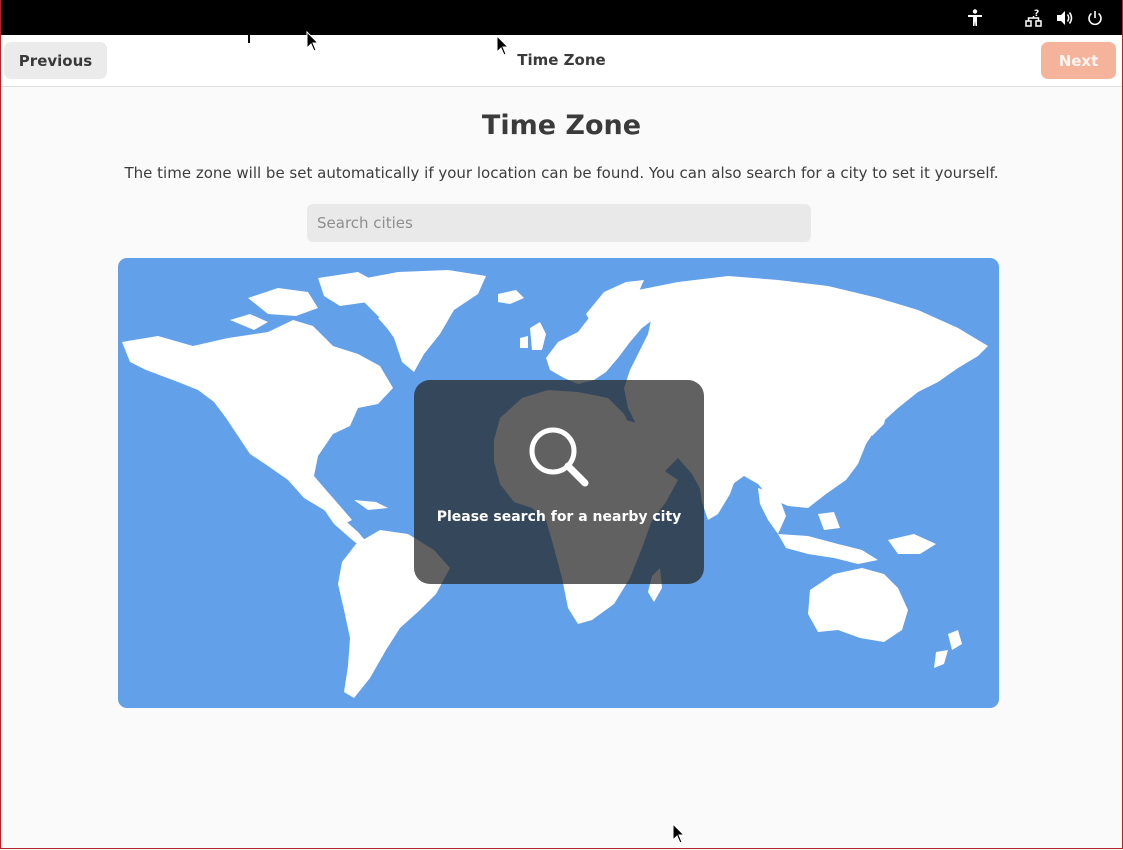 The image size is (1123, 850). Describe the element at coordinates (1078, 60) in the screenshot. I see `next-button: Next` at that location.